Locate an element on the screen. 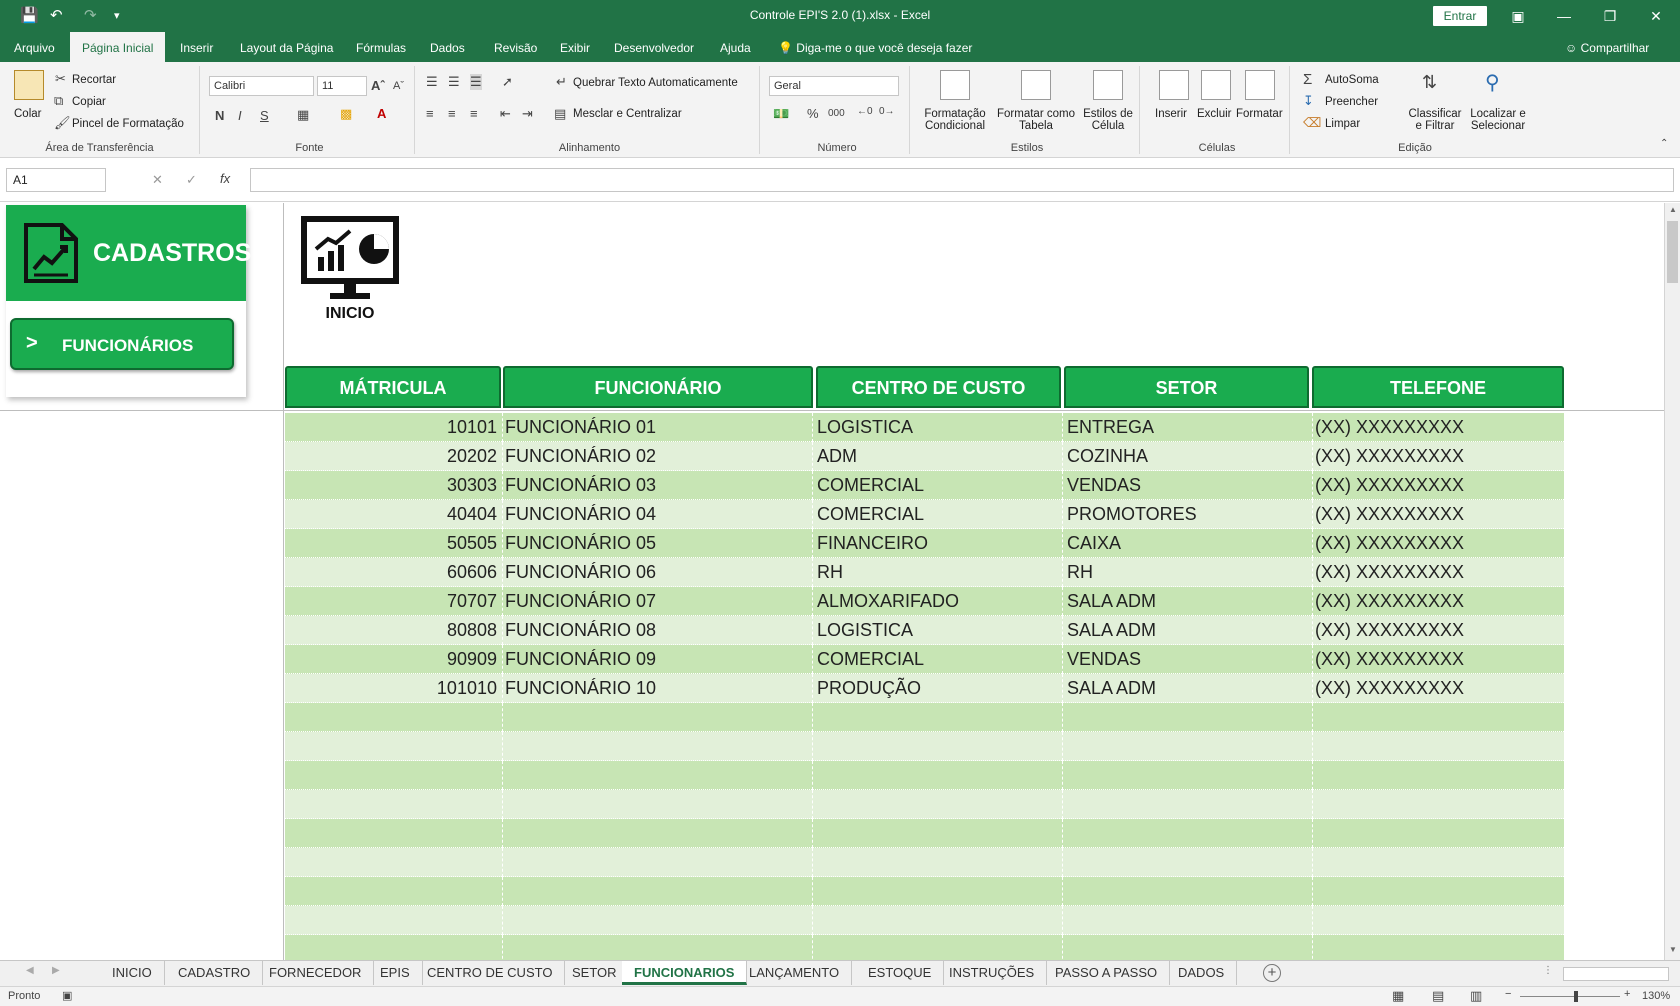 This screenshot has width=1680, height=1006. borders-icon: ▦ is located at coordinates (303, 115).